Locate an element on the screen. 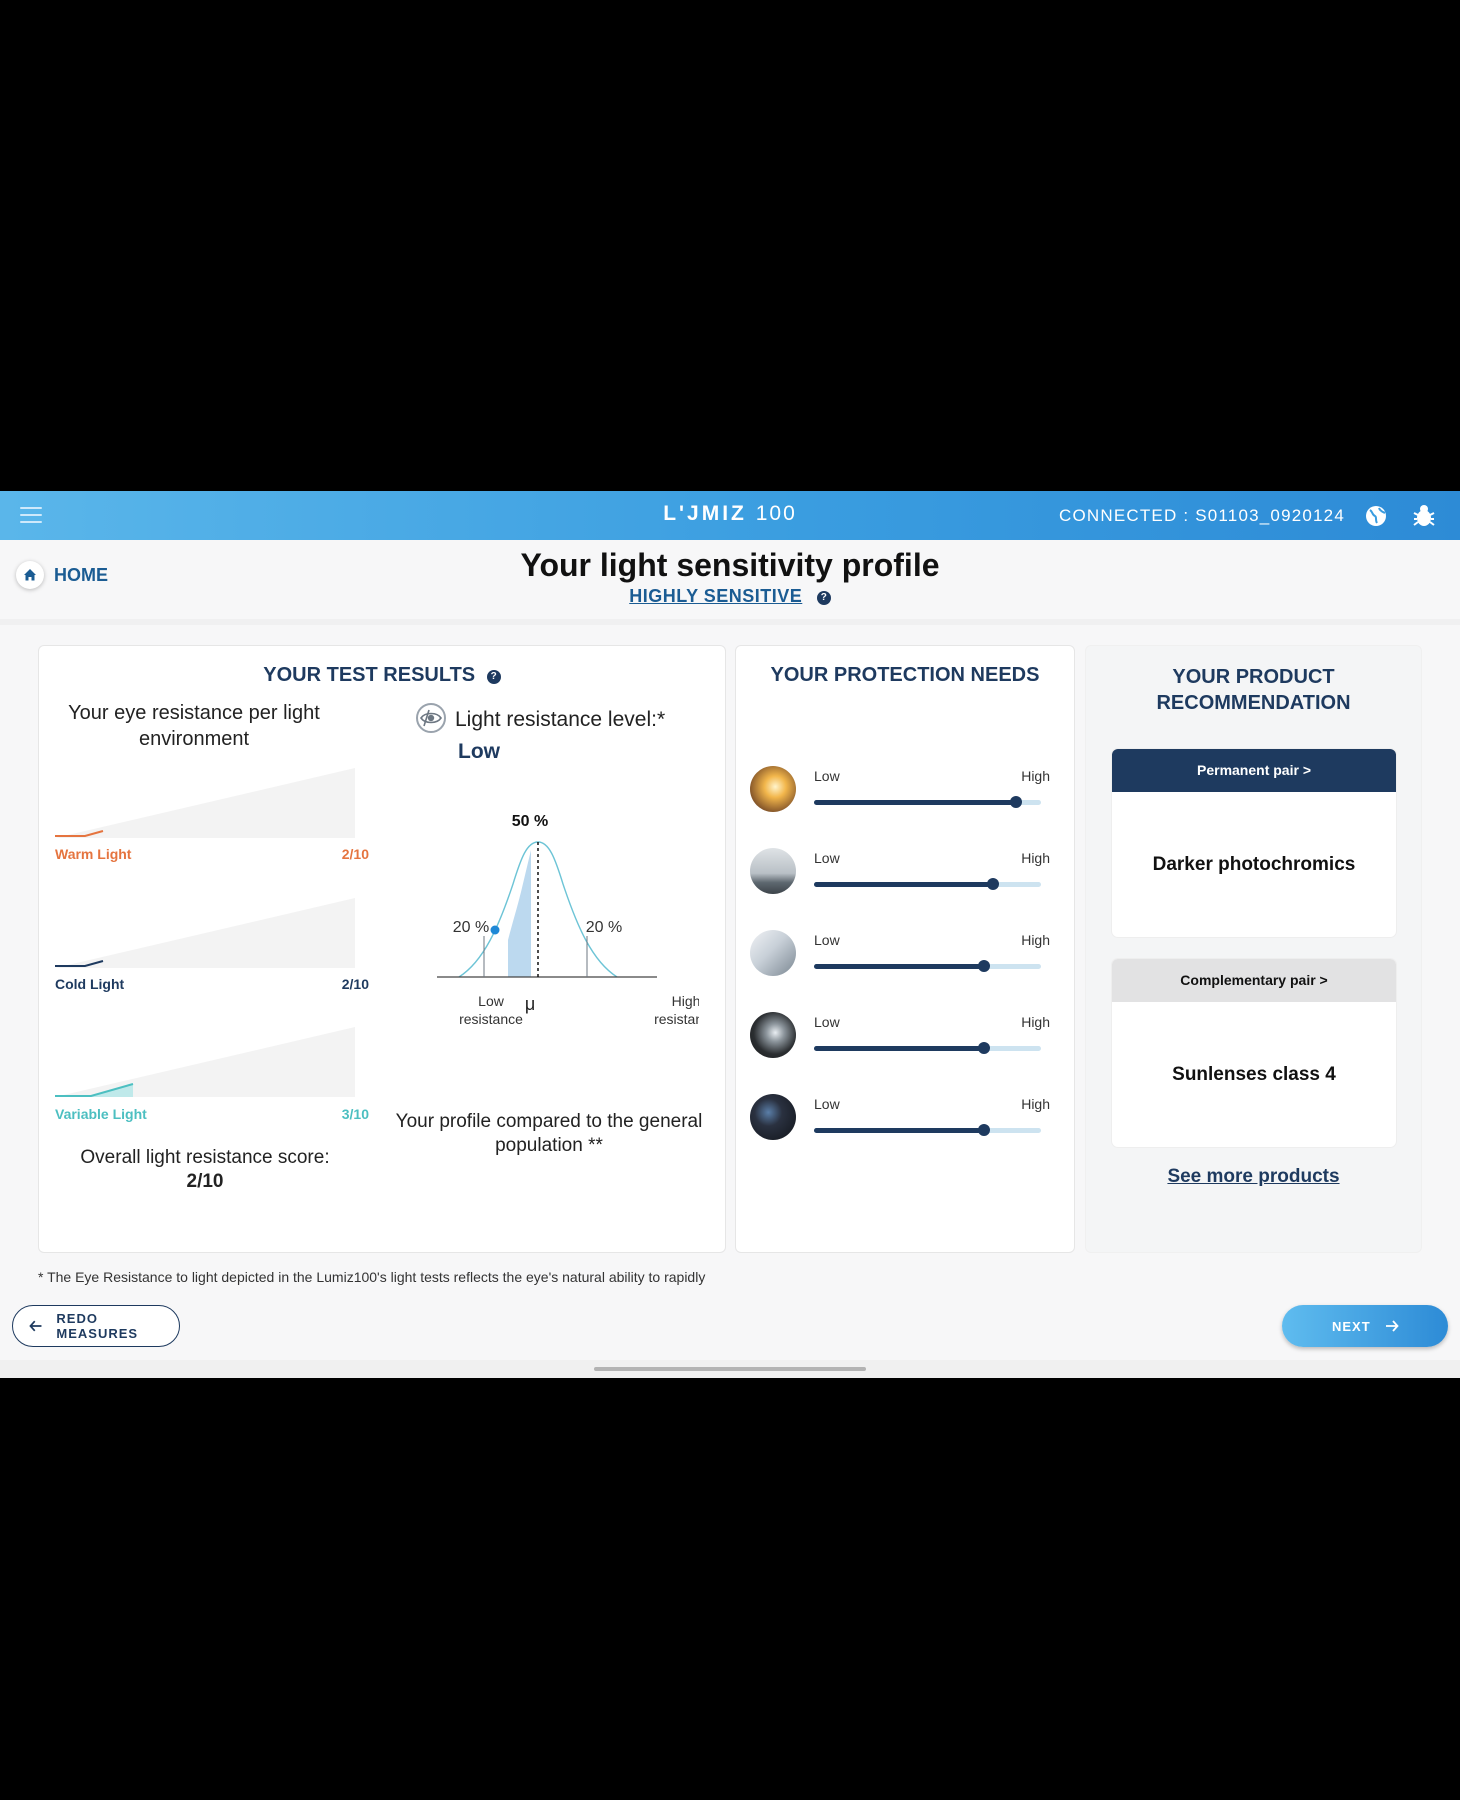  permanent-pair-card: Permanent pair > Darker photochromics is located at coordinates (1254, 843).